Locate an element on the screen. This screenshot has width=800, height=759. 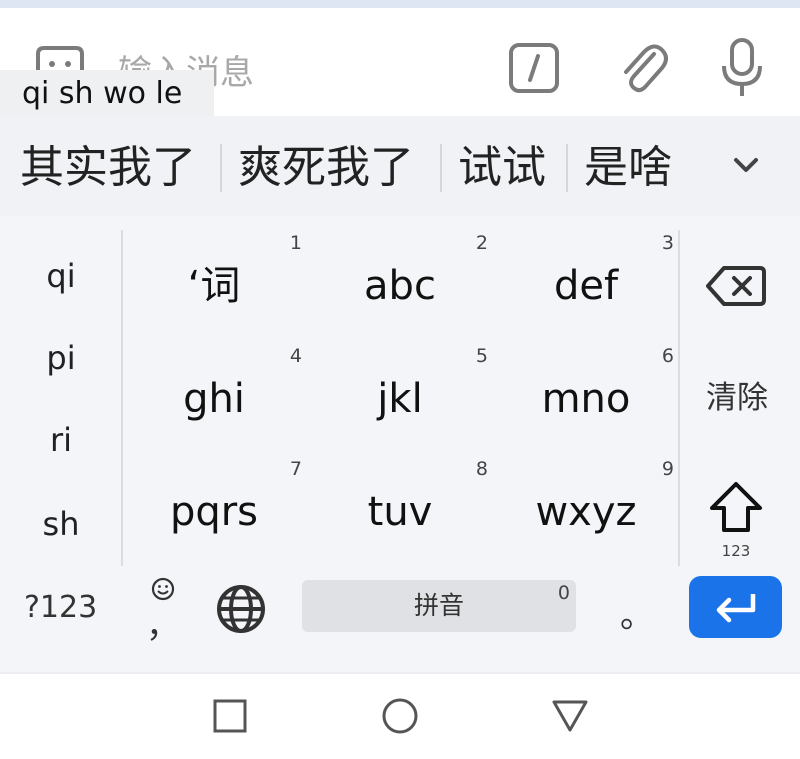
key-label: ‘词 is located at coordinates (214, 286).